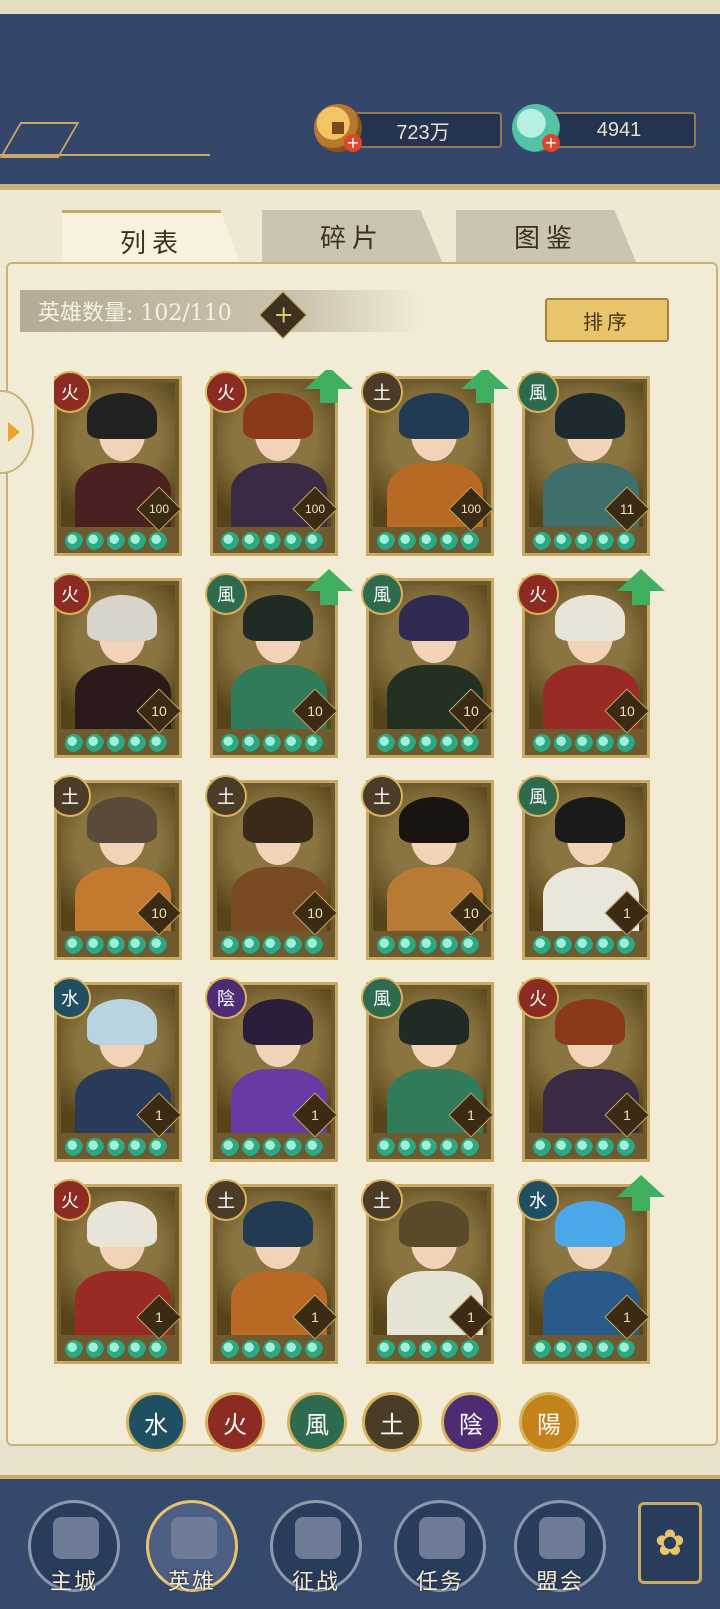 Image resolution: width=720 pixels, height=1609 pixels. I want to click on filter-wind-button: 風, so click(317, 1422).